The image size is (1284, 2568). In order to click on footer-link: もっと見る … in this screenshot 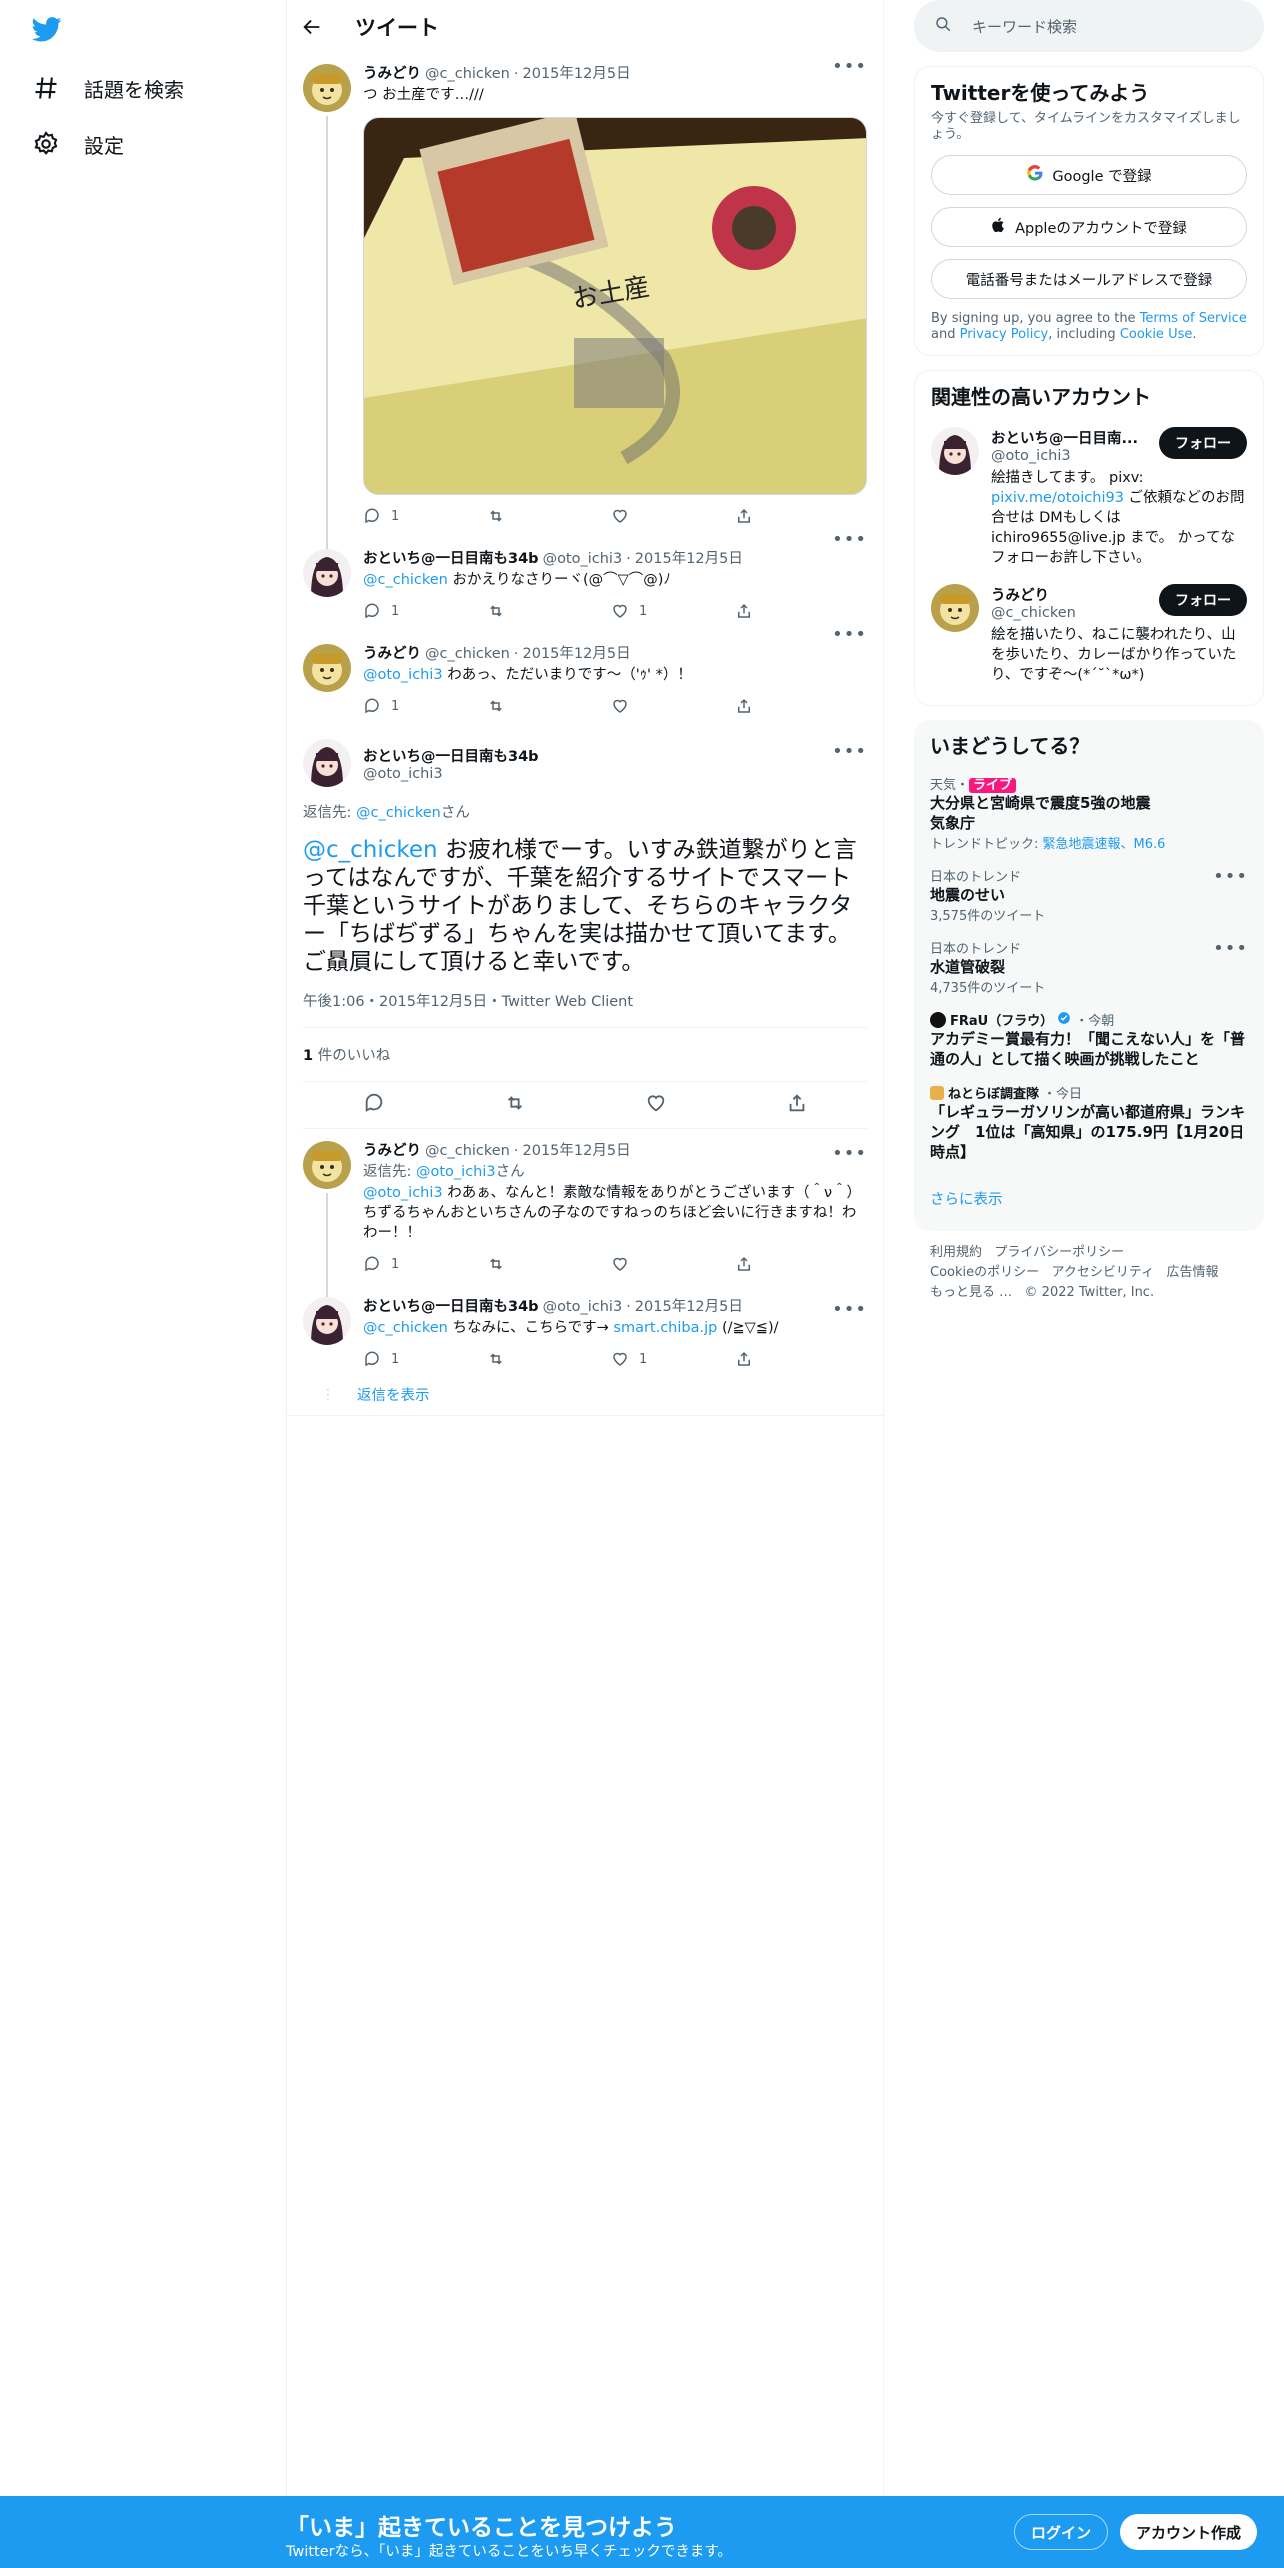, I will do `click(971, 1292)`.